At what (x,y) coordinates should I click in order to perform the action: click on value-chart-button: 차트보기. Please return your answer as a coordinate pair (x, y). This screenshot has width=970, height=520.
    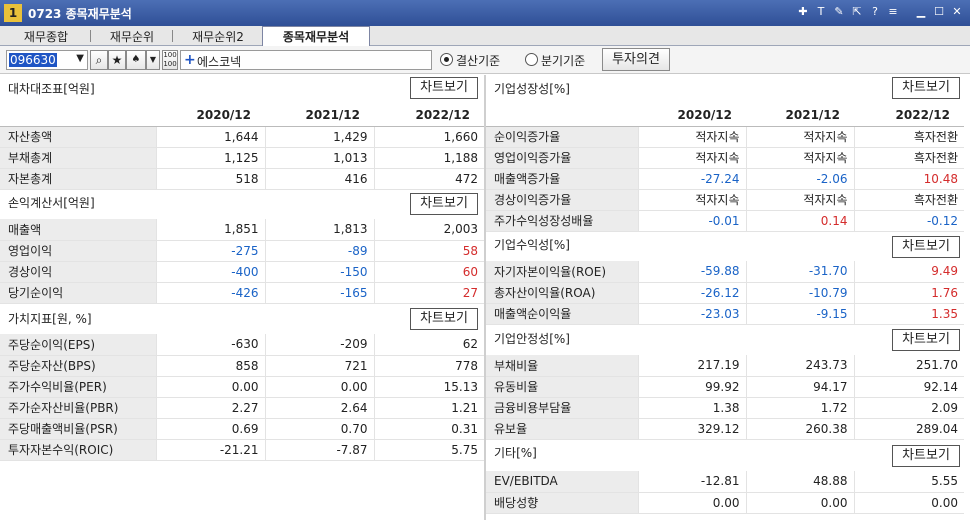
    Looking at the image, I should click on (444, 319).